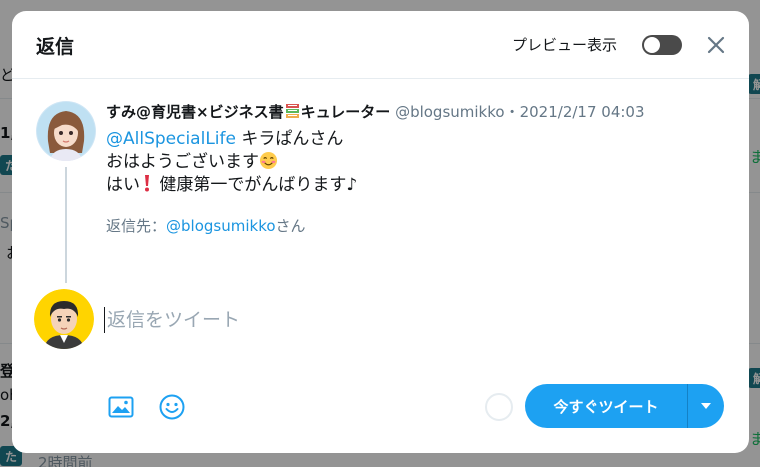  I want to click on modal-title: 返信, so click(55, 47).